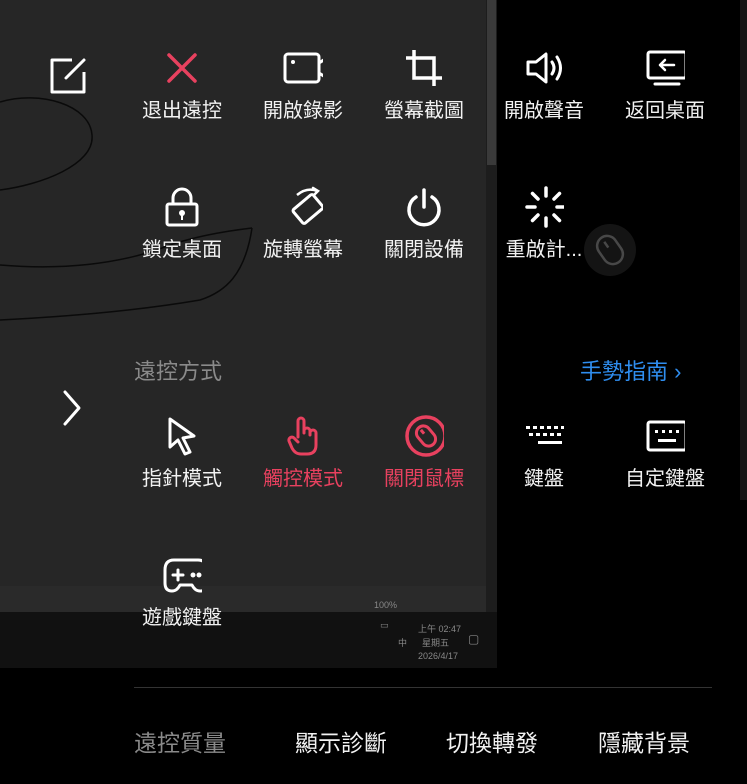  Describe the element at coordinates (665, 111) in the screenshot. I see `back-to-desktop-label: 返回桌面` at that location.